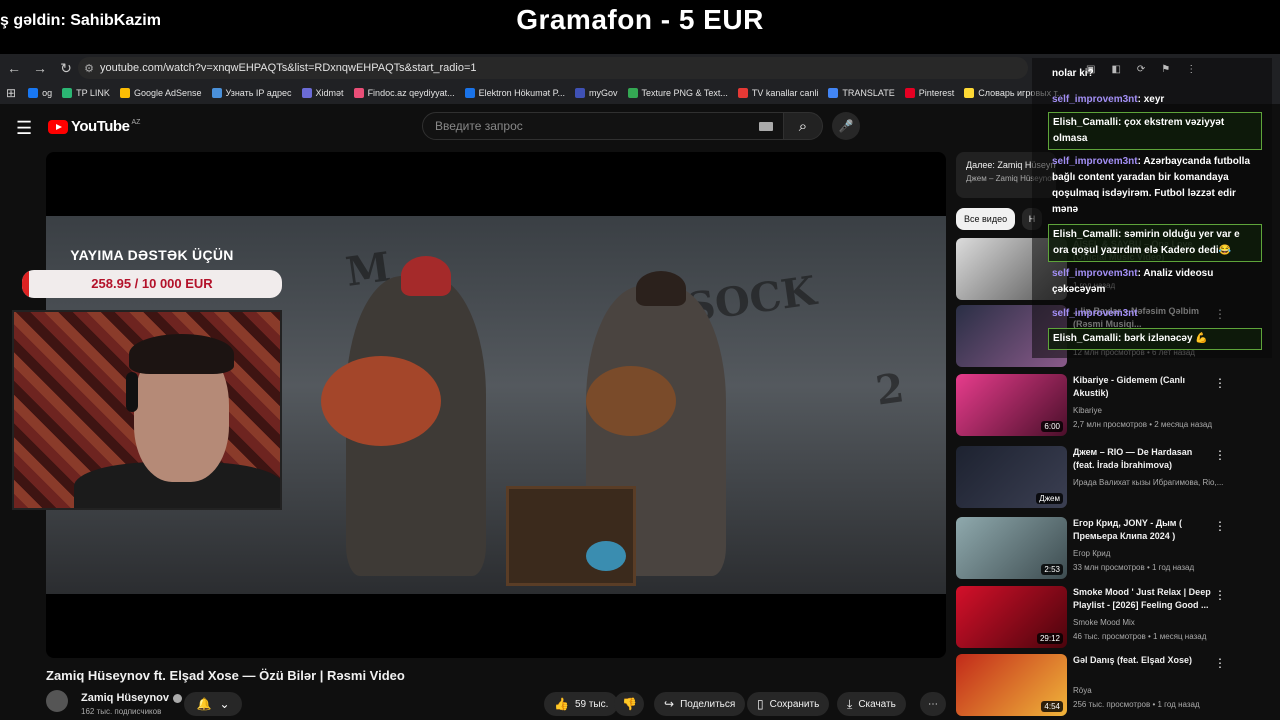 This screenshot has height=720, width=1280. I want to click on site-info-icon: ⚙, so click(89, 68).